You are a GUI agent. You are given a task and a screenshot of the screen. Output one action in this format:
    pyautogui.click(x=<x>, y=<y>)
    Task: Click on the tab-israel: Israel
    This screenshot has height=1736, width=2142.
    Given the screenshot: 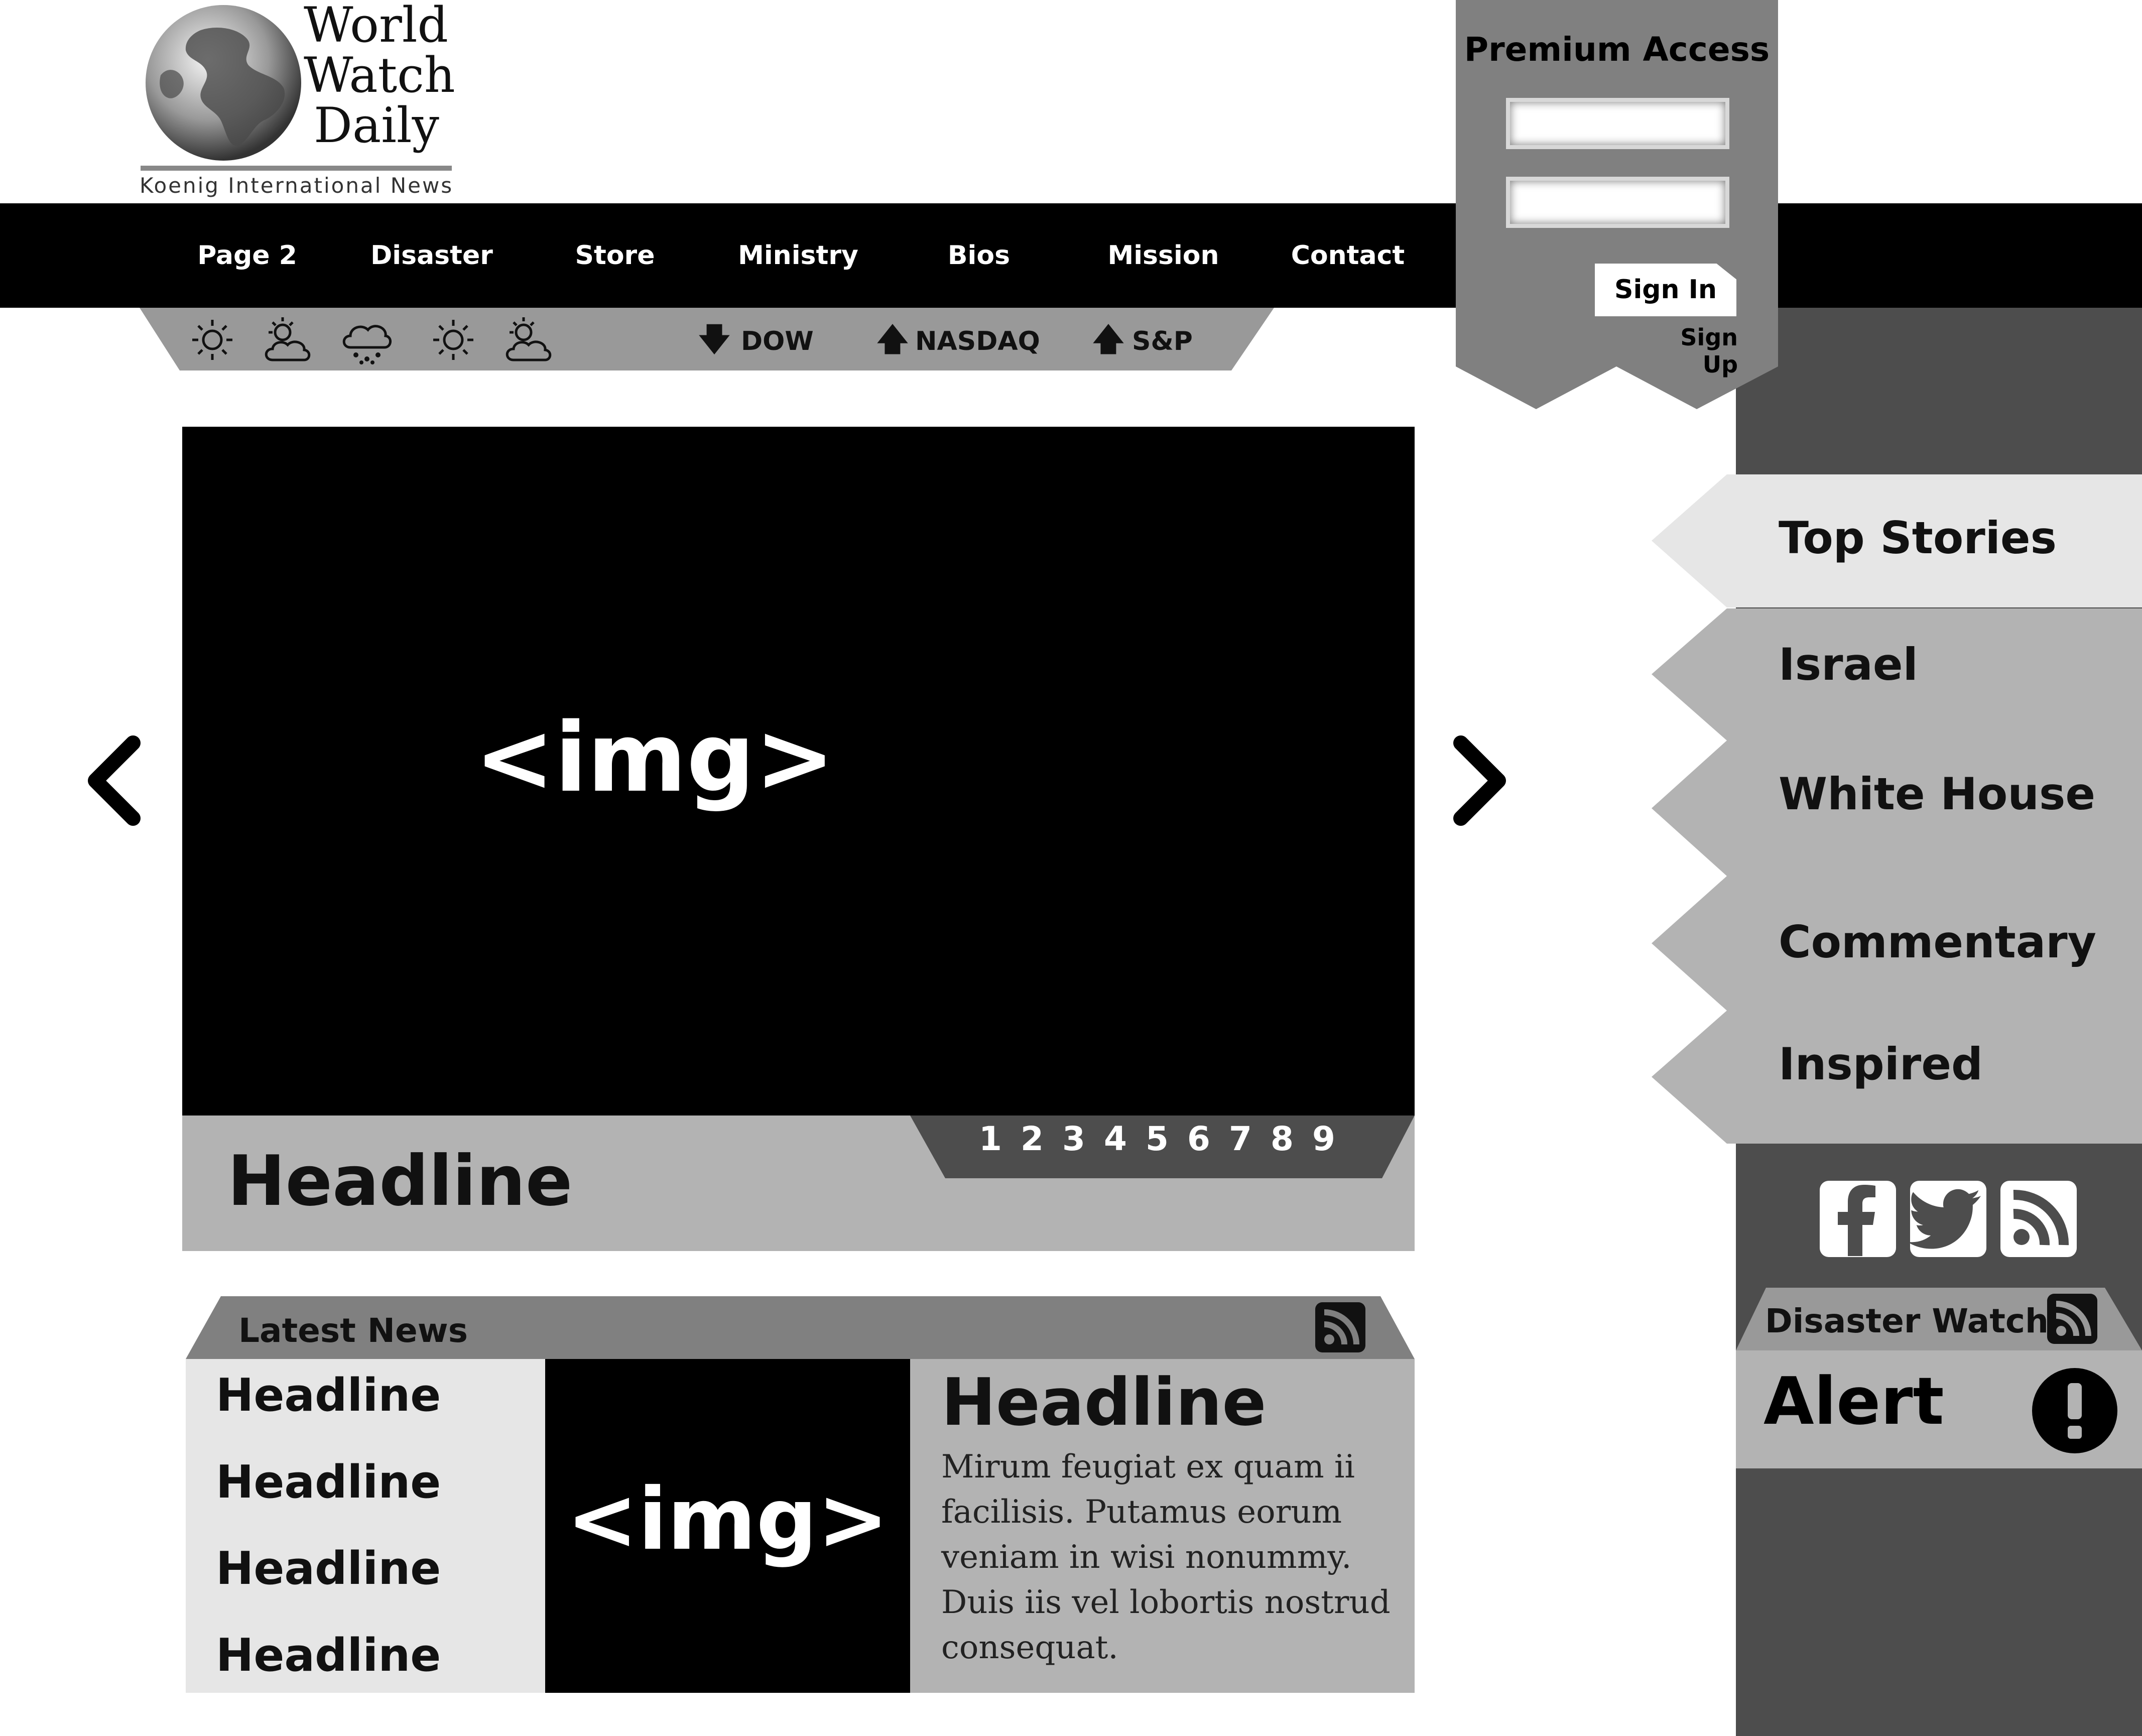 What is the action you would take?
    pyautogui.click(x=1897, y=674)
    